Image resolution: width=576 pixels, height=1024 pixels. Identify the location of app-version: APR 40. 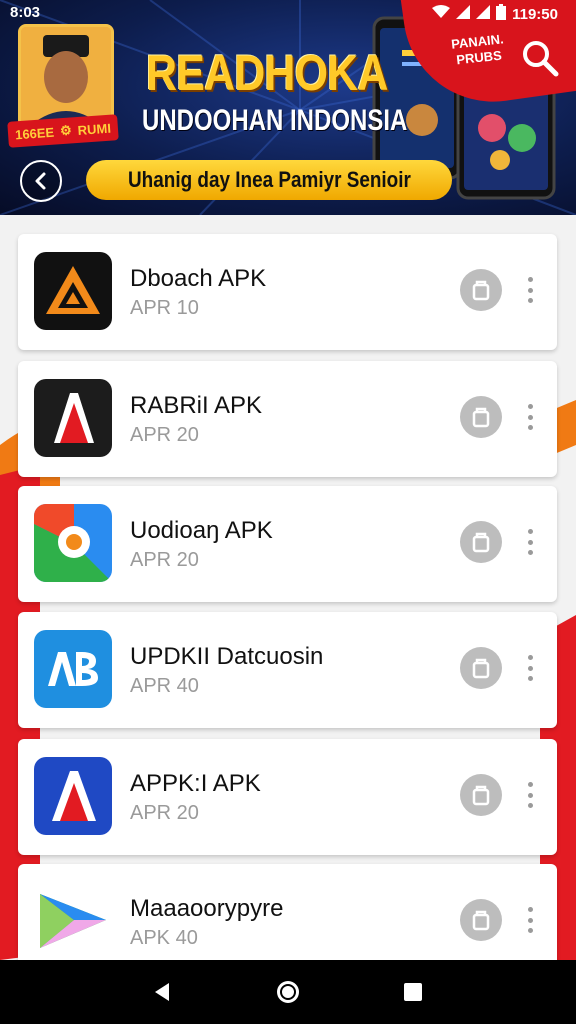
(164, 686).